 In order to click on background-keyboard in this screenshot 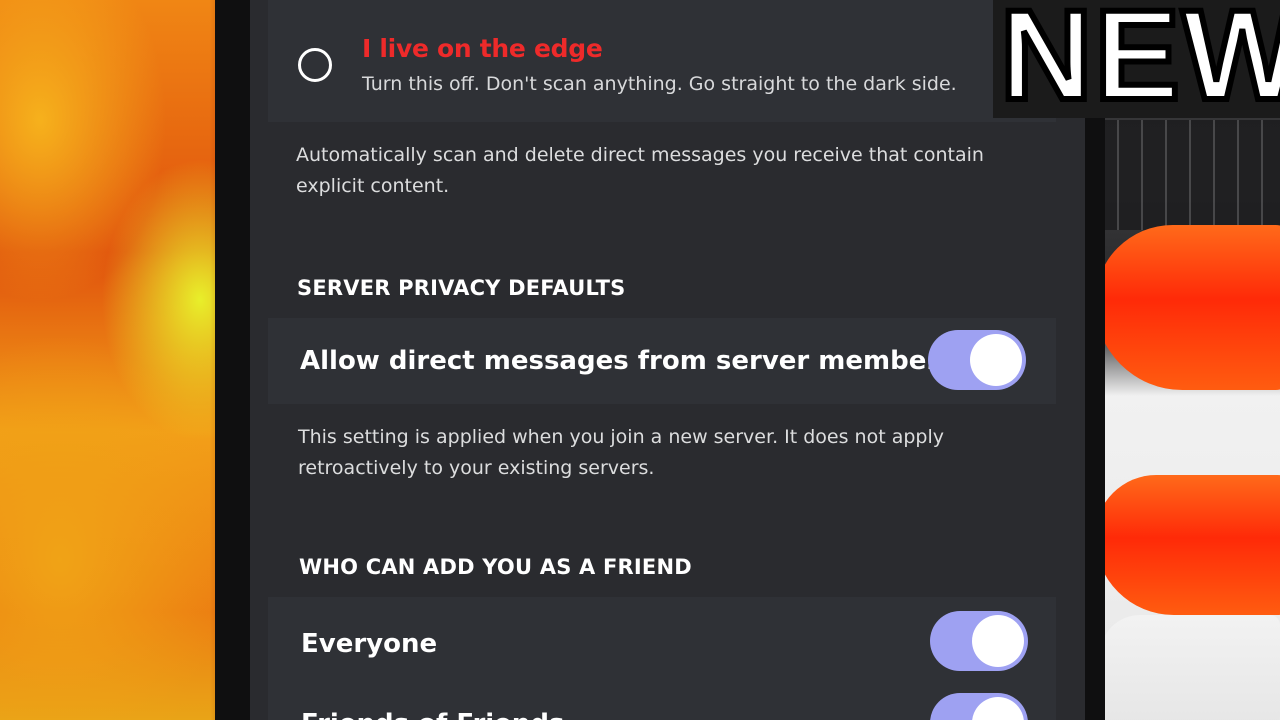, I will do `click(1187, 175)`.